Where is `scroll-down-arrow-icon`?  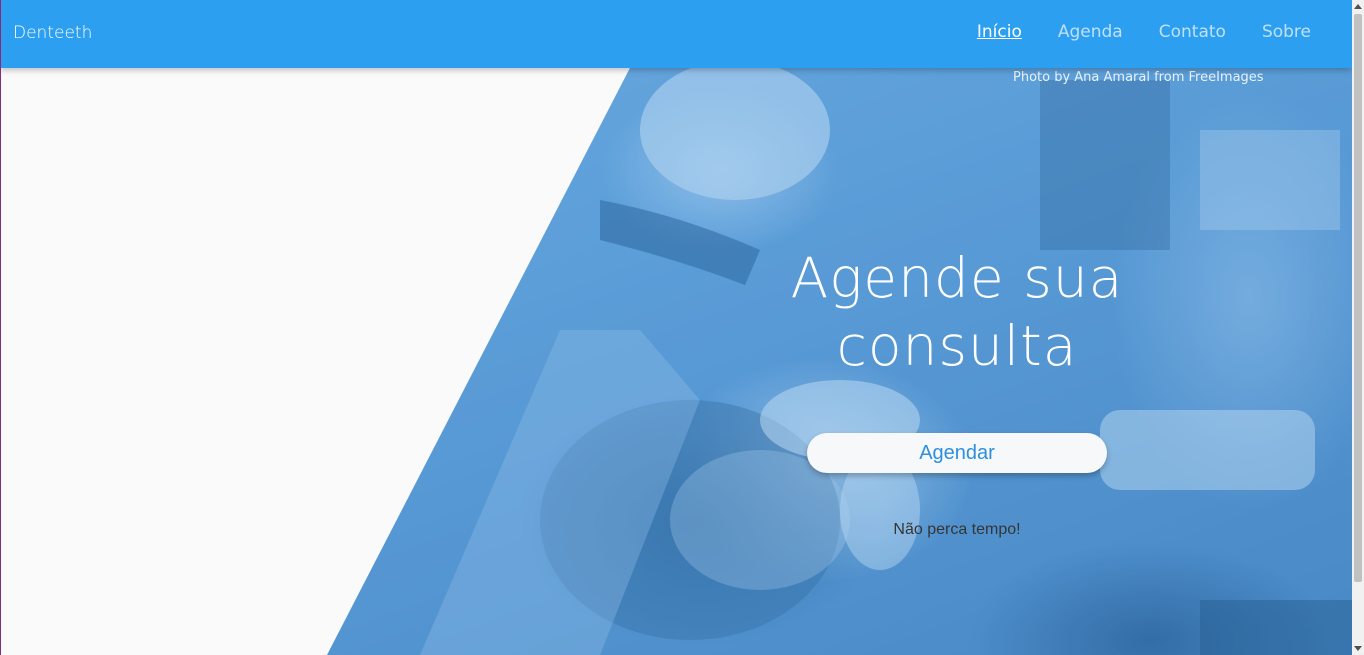
scroll-down-arrow-icon is located at coordinates (1358, 648).